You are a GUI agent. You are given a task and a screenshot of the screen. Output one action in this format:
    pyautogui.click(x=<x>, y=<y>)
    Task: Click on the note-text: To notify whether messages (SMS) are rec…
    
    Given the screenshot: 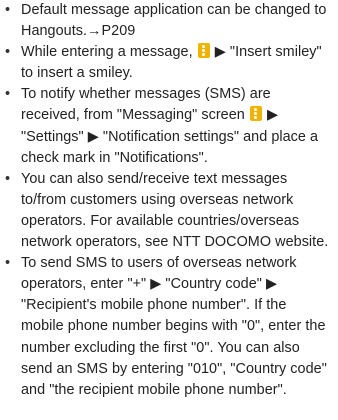 What is the action you would take?
    pyautogui.click(x=146, y=105)
    